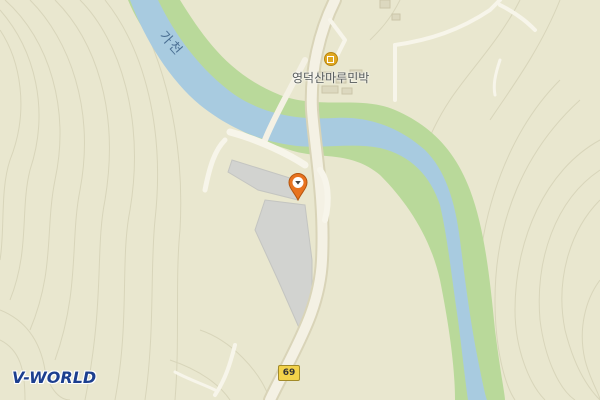 This screenshot has width=600, height=400. Describe the element at coordinates (331, 78) in the screenshot. I see `poi-label: 영덕산마루민박` at that location.